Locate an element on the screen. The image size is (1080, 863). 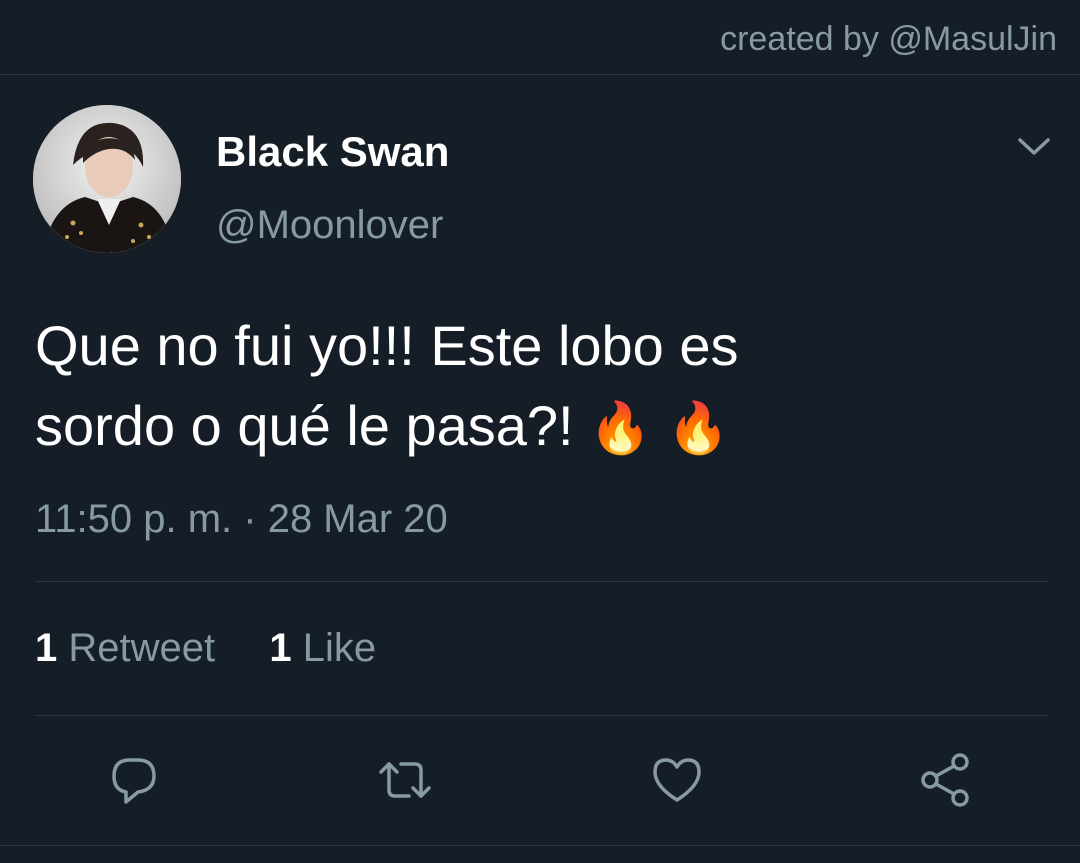
retweet-icon is located at coordinates (405, 780).